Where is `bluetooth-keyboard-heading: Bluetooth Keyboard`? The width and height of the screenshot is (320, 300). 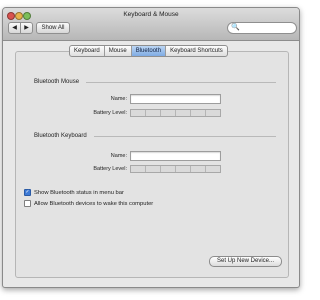
bluetooth-keyboard-heading: Bluetooth Keyboard is located at coordinates (60, 136).